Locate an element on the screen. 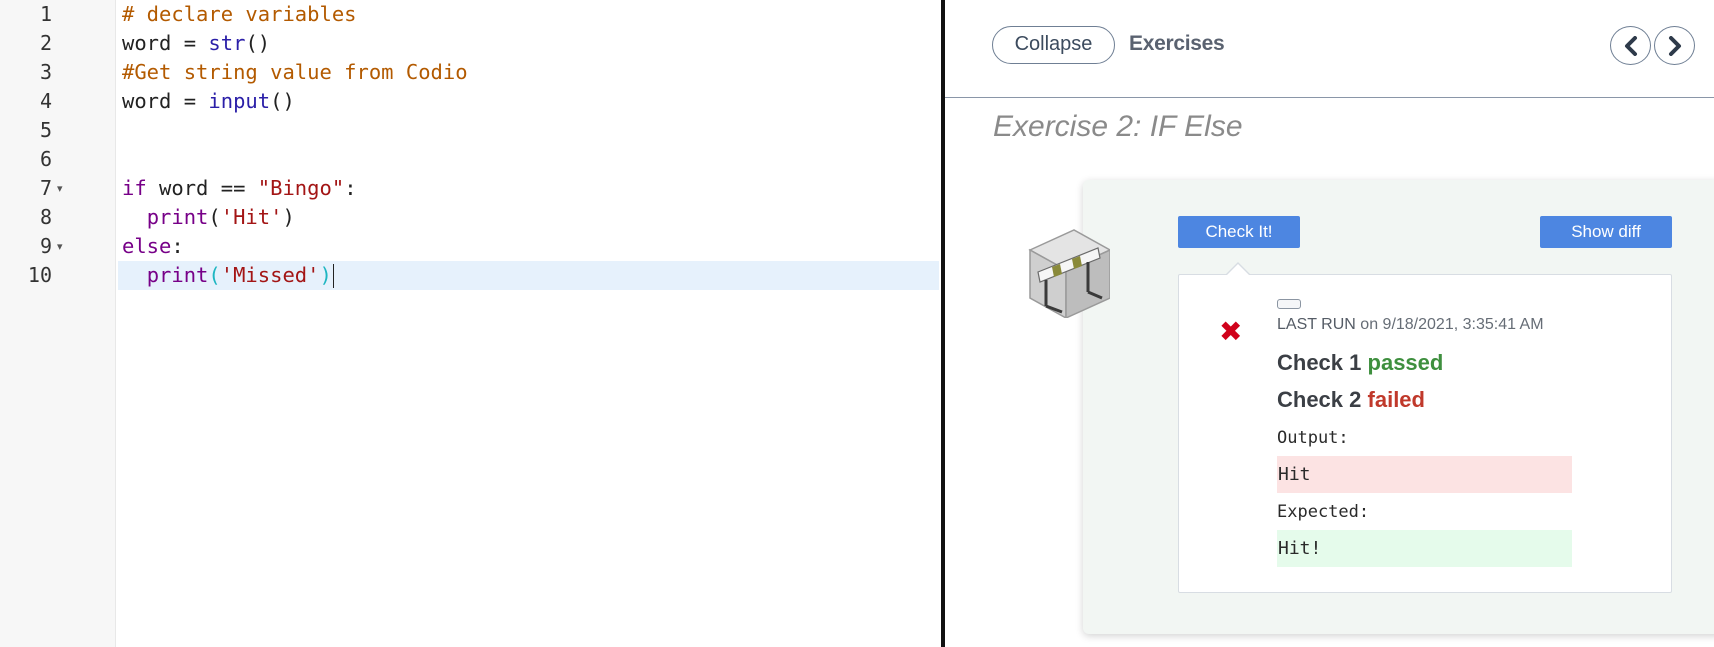 Image resolution: width=1714 pixels, height=647 pixels. popover-caret-inner is located at coordinates (1238, 270).